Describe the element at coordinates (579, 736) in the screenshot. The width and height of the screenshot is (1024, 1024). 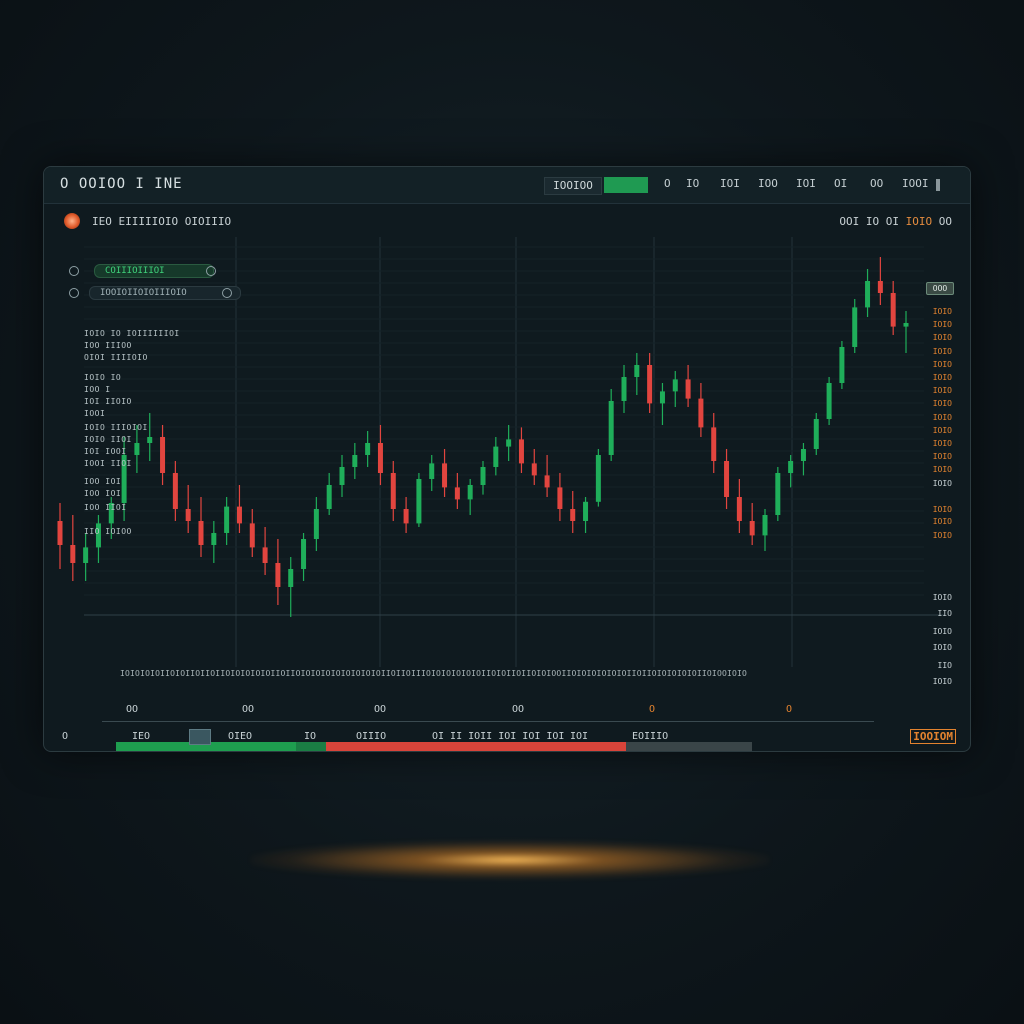
I see `footer-item: IOI` at that location.